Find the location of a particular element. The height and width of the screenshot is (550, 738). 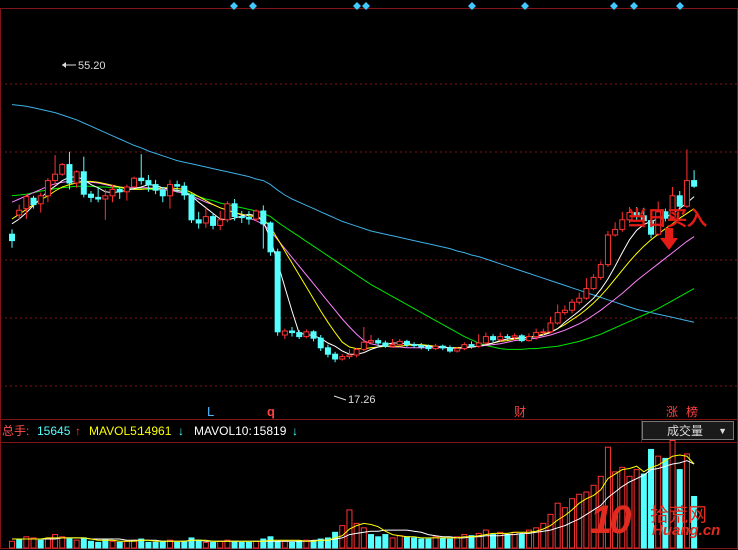

marker-q: q is located at coordinates (271, 411).